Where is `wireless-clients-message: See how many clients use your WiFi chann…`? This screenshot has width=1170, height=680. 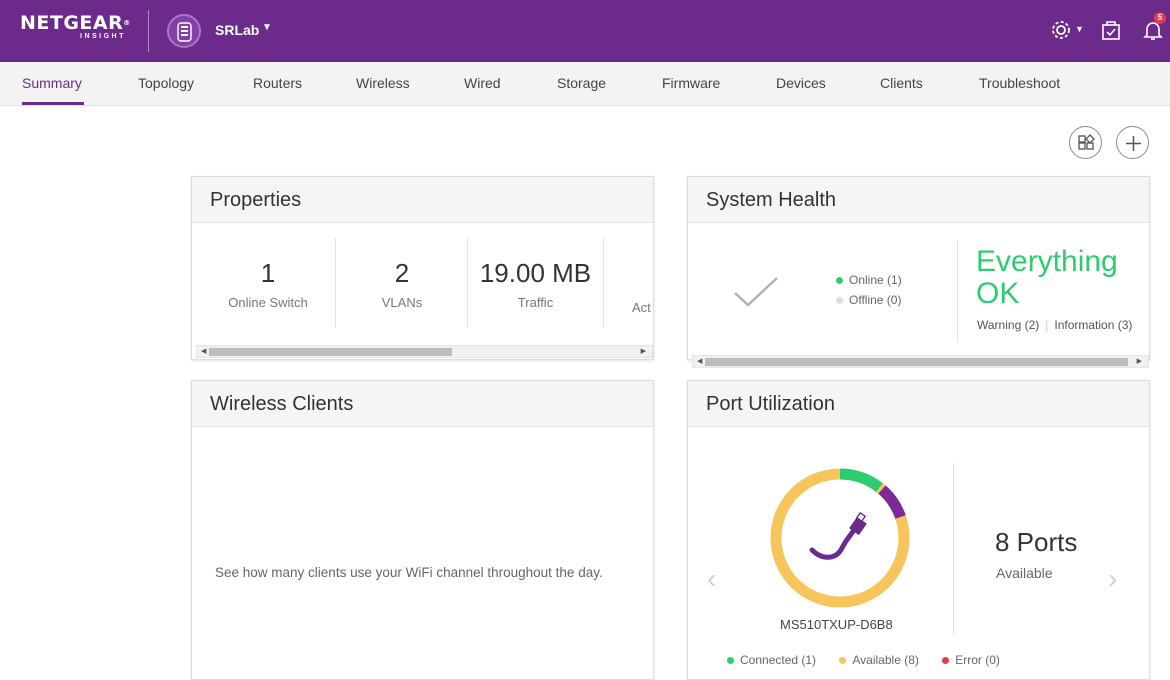 wireless-clients-message: See how many clients use your WiFi chann… is located at coordinates (409, 572).